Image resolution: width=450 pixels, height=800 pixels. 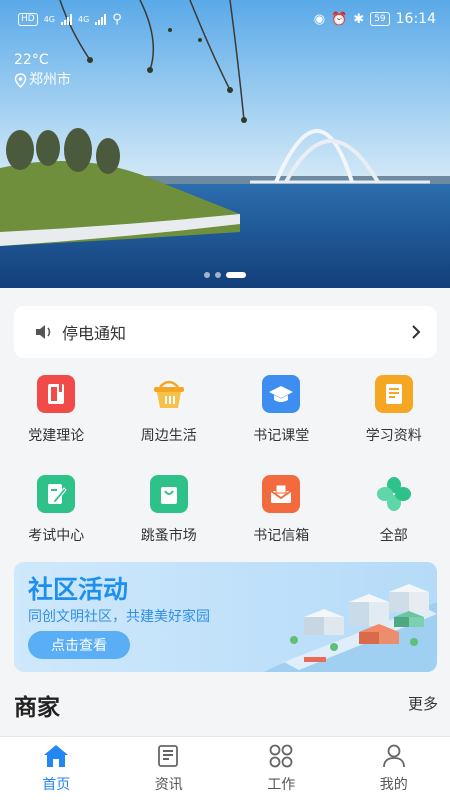 I want to click on notice-bar: 停电通知, so click(x=225, y=332).